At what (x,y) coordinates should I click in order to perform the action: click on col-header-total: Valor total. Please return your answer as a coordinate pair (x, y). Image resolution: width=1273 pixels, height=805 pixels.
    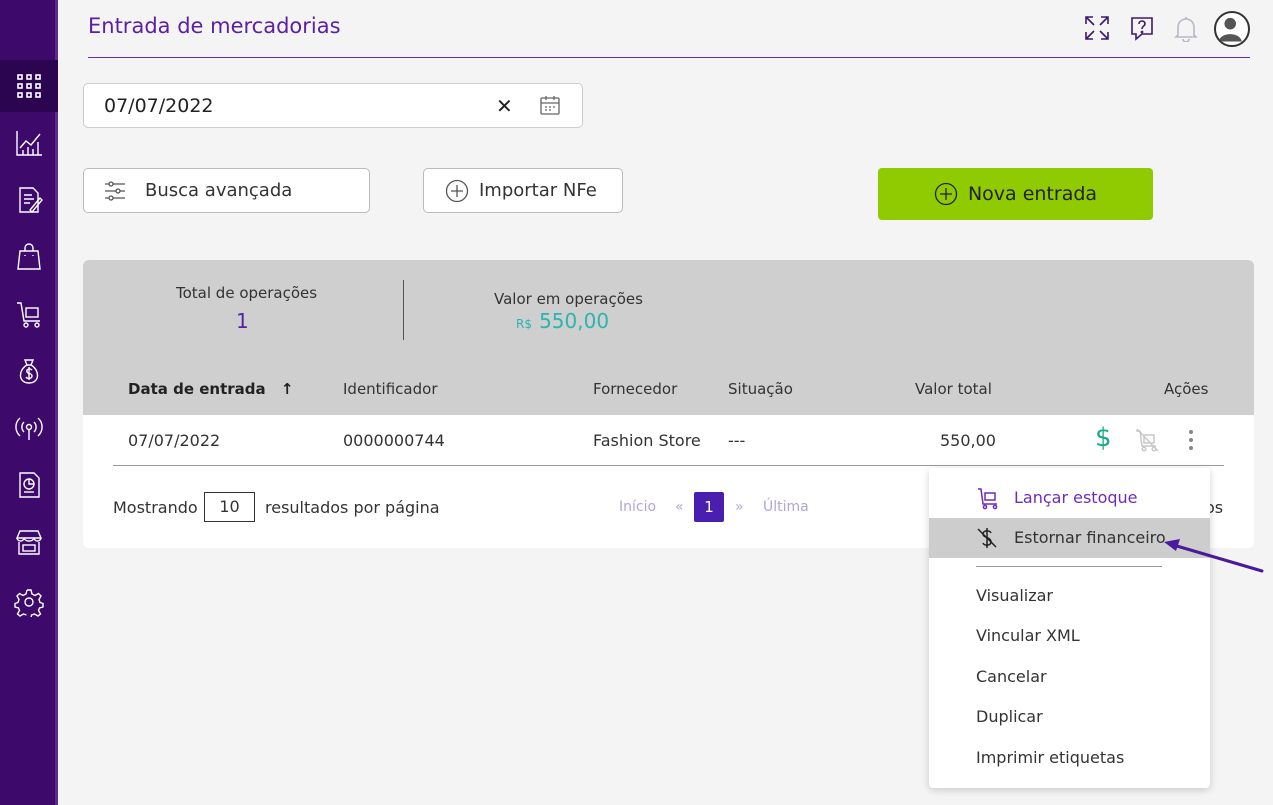
    Looking at the image, I should click on (953, 389).